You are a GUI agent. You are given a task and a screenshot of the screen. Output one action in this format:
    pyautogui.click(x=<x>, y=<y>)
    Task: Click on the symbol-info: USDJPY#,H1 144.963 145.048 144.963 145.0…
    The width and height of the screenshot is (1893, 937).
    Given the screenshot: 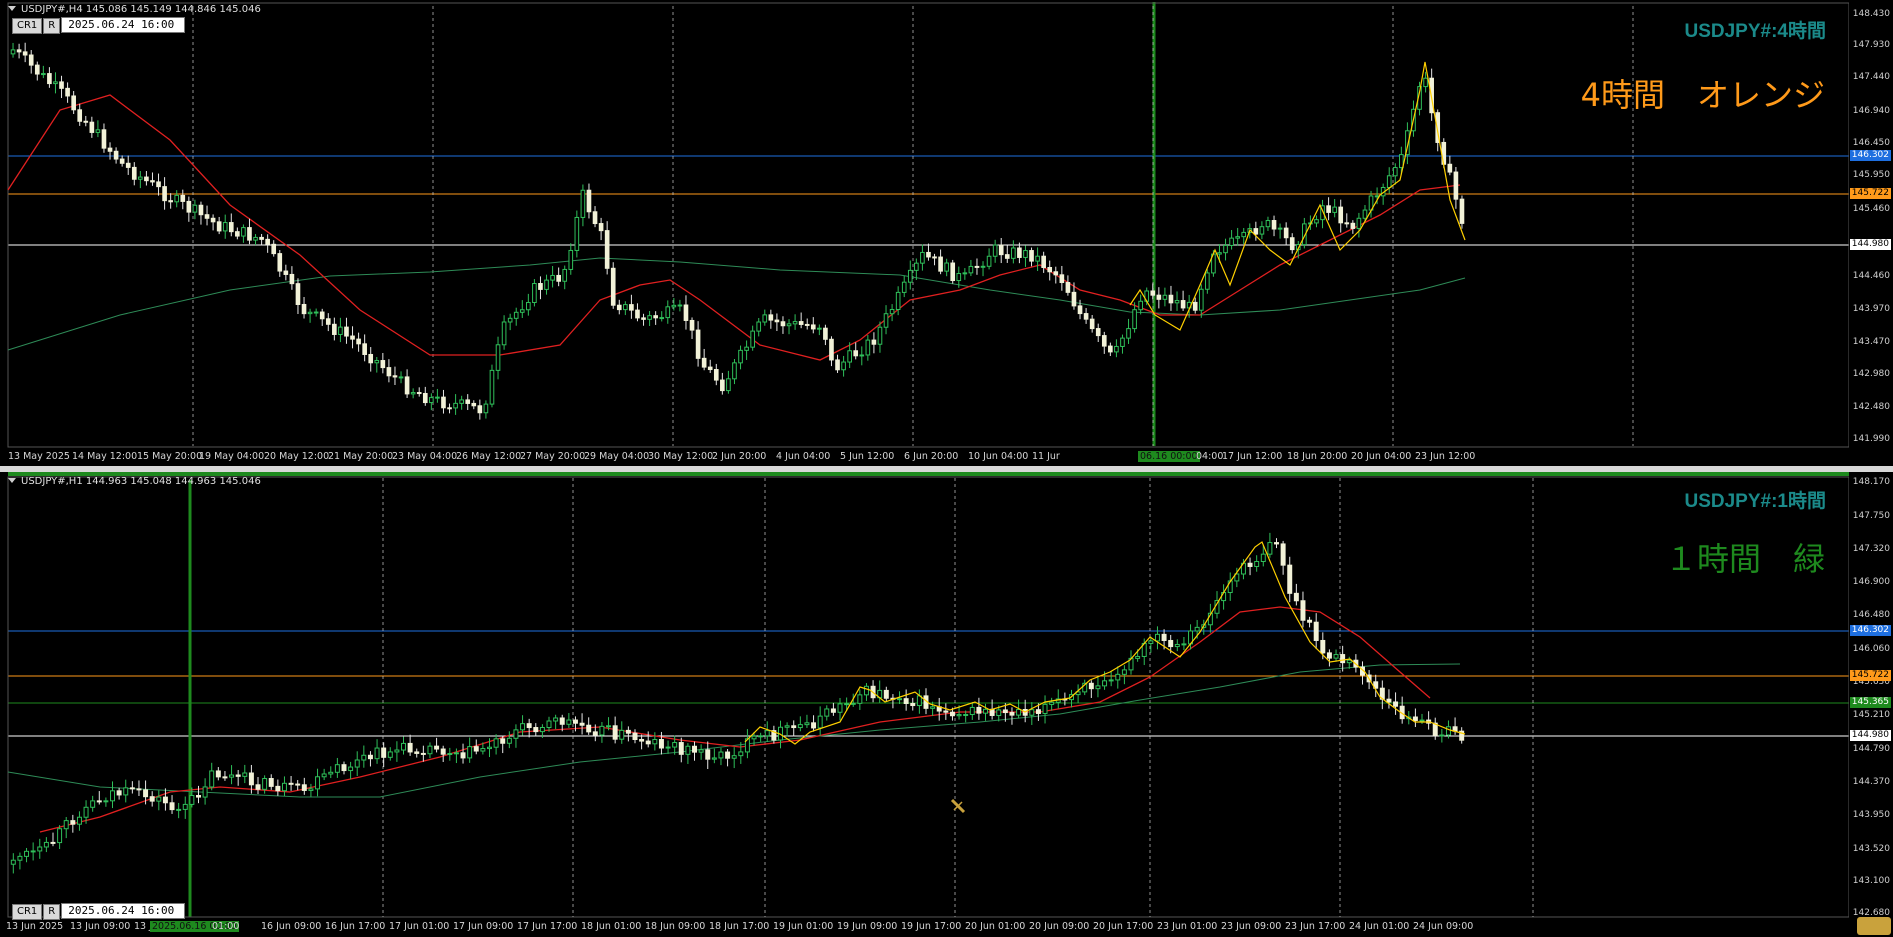 What is the action you would take?
    pyautogui.click(x=141, y=481)
    